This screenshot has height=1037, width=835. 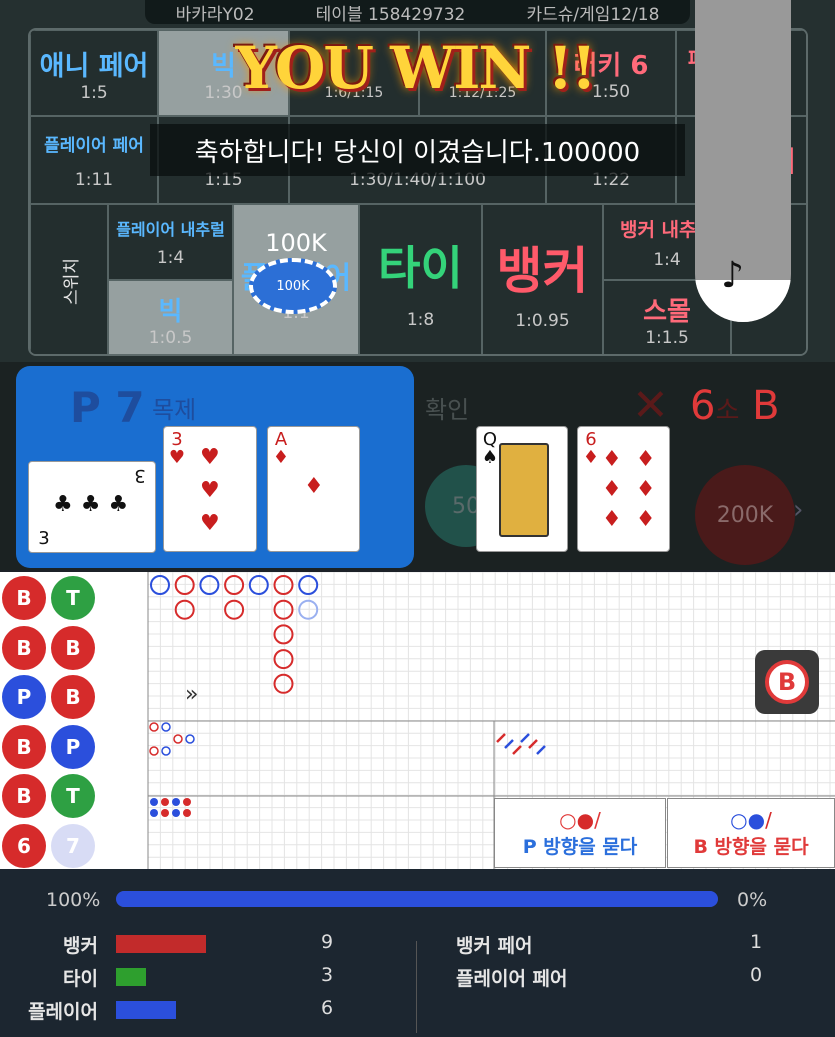 What do you see at coordinates (174, 407) in the screenshot?
I see `cancel-button: 목제` at bounding box center [174, 407].